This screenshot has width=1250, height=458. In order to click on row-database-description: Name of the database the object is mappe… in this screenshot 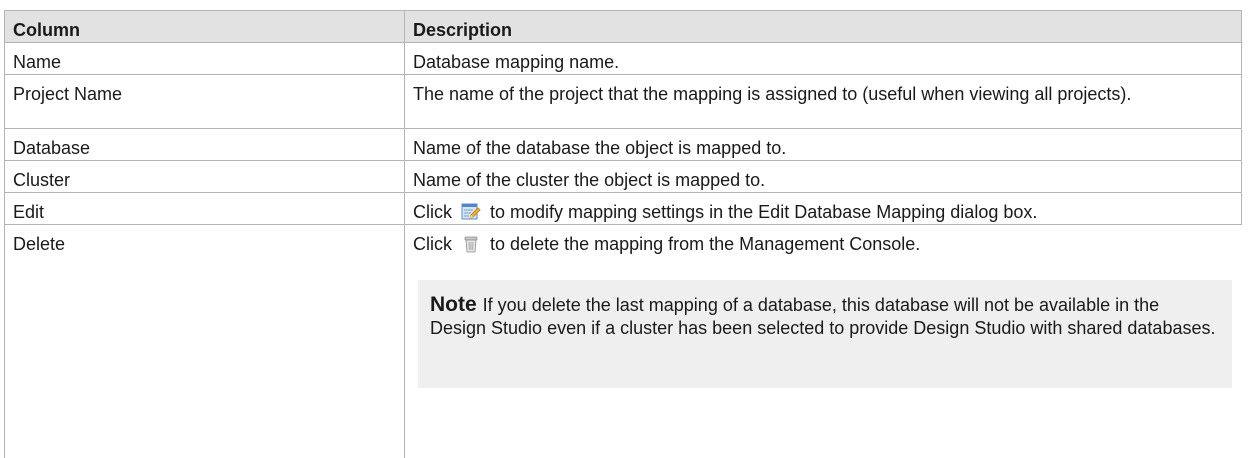, I will do `click(600, 148)`.